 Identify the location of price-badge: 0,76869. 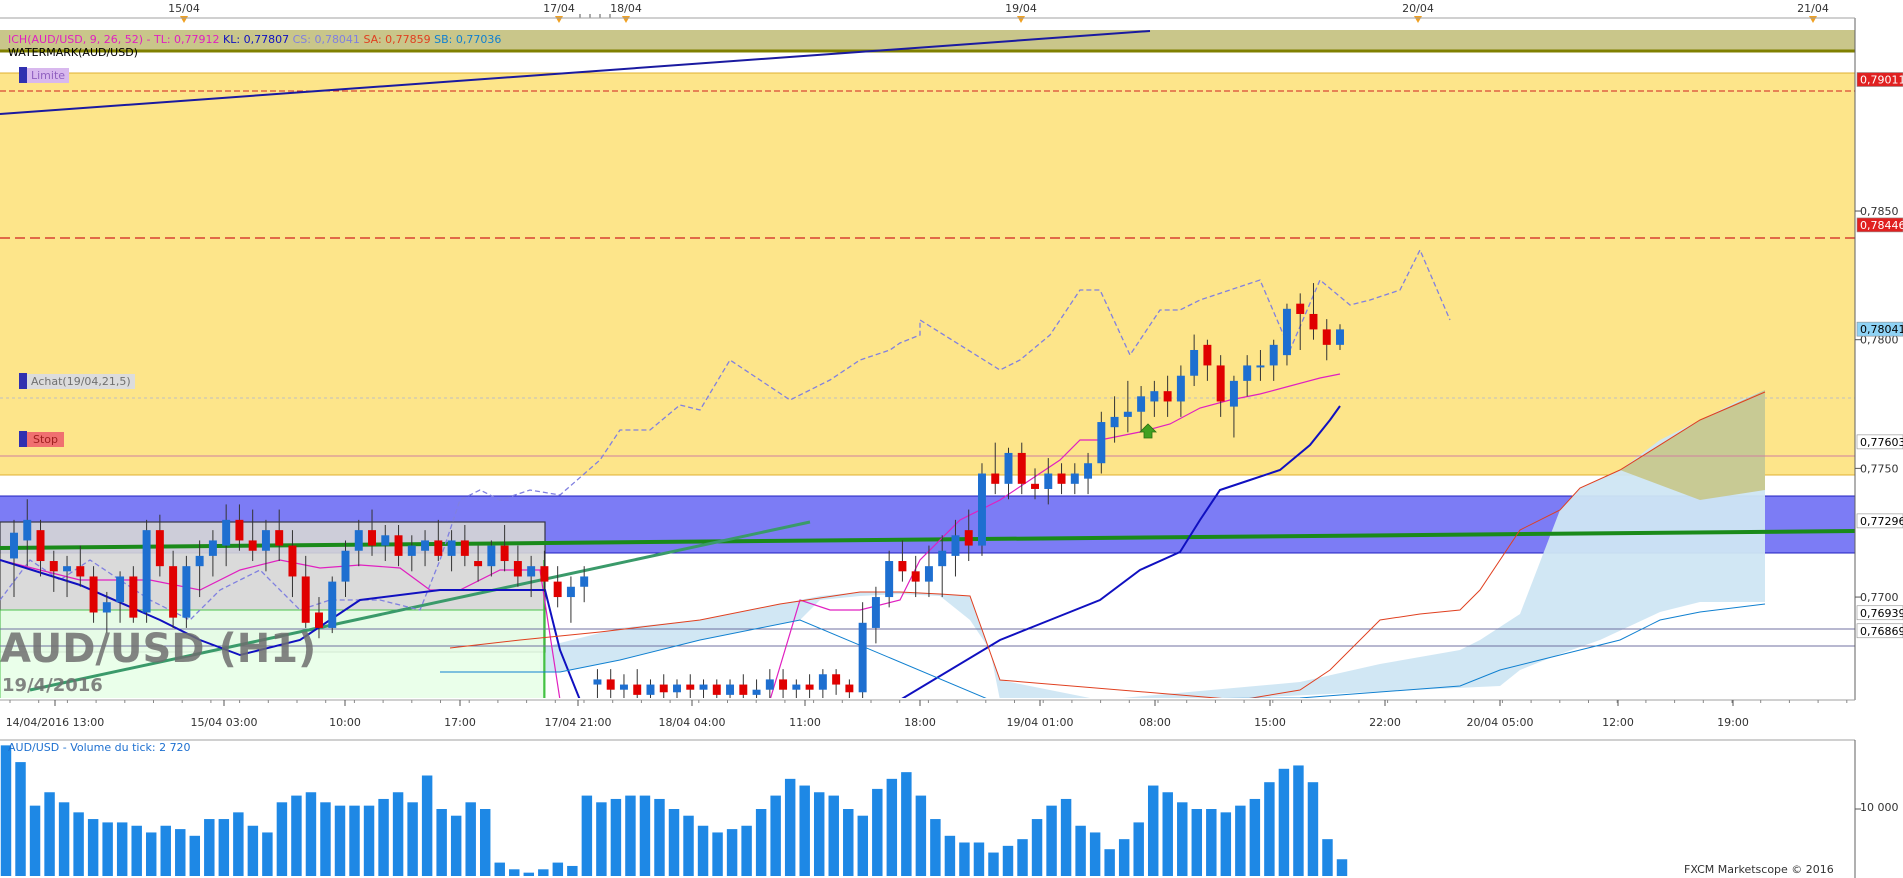
(1879, 631).